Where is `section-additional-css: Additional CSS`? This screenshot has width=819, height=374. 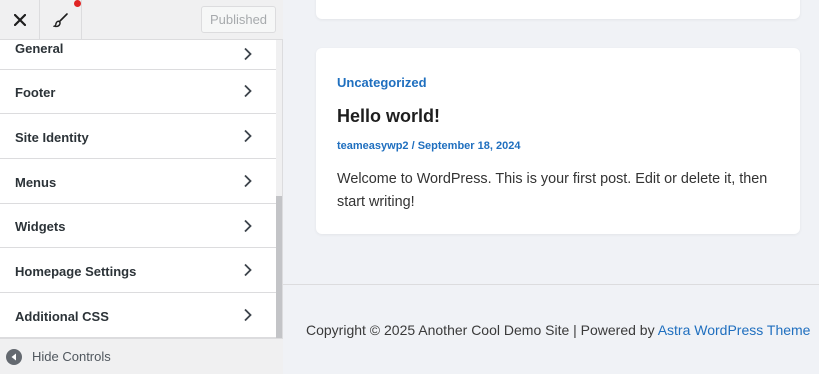
section-additional-css: Additional CSS is located at coordinates (138, 315).